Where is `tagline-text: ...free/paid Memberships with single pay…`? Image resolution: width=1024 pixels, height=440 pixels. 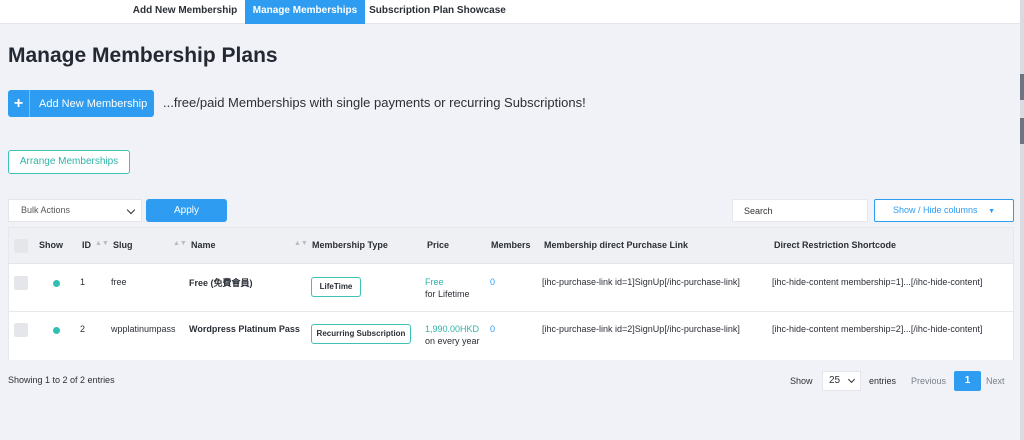 tagline-text: ...free/paid Memberships with single pay… is located at coordinates (374, 102).